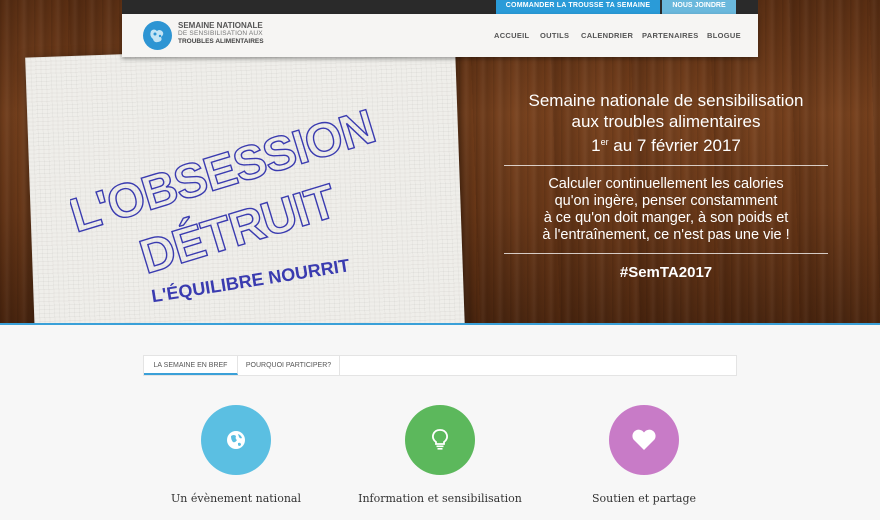  I want to click on nav-blogue: BLOGUE, so click(724, 35).